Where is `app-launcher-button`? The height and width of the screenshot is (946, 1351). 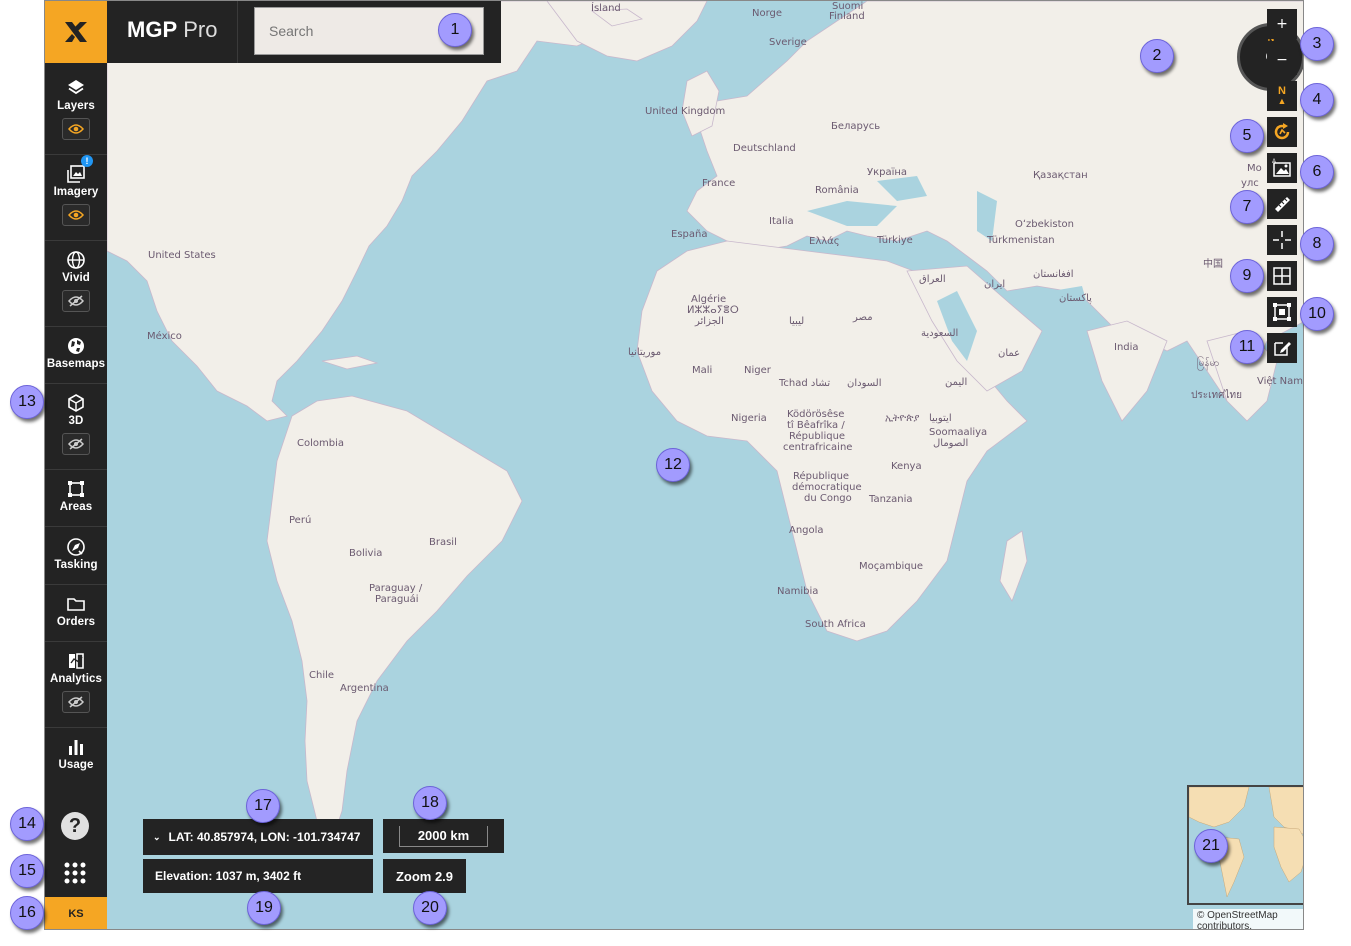
app-launcher-button is located at coordinates (75, 873).